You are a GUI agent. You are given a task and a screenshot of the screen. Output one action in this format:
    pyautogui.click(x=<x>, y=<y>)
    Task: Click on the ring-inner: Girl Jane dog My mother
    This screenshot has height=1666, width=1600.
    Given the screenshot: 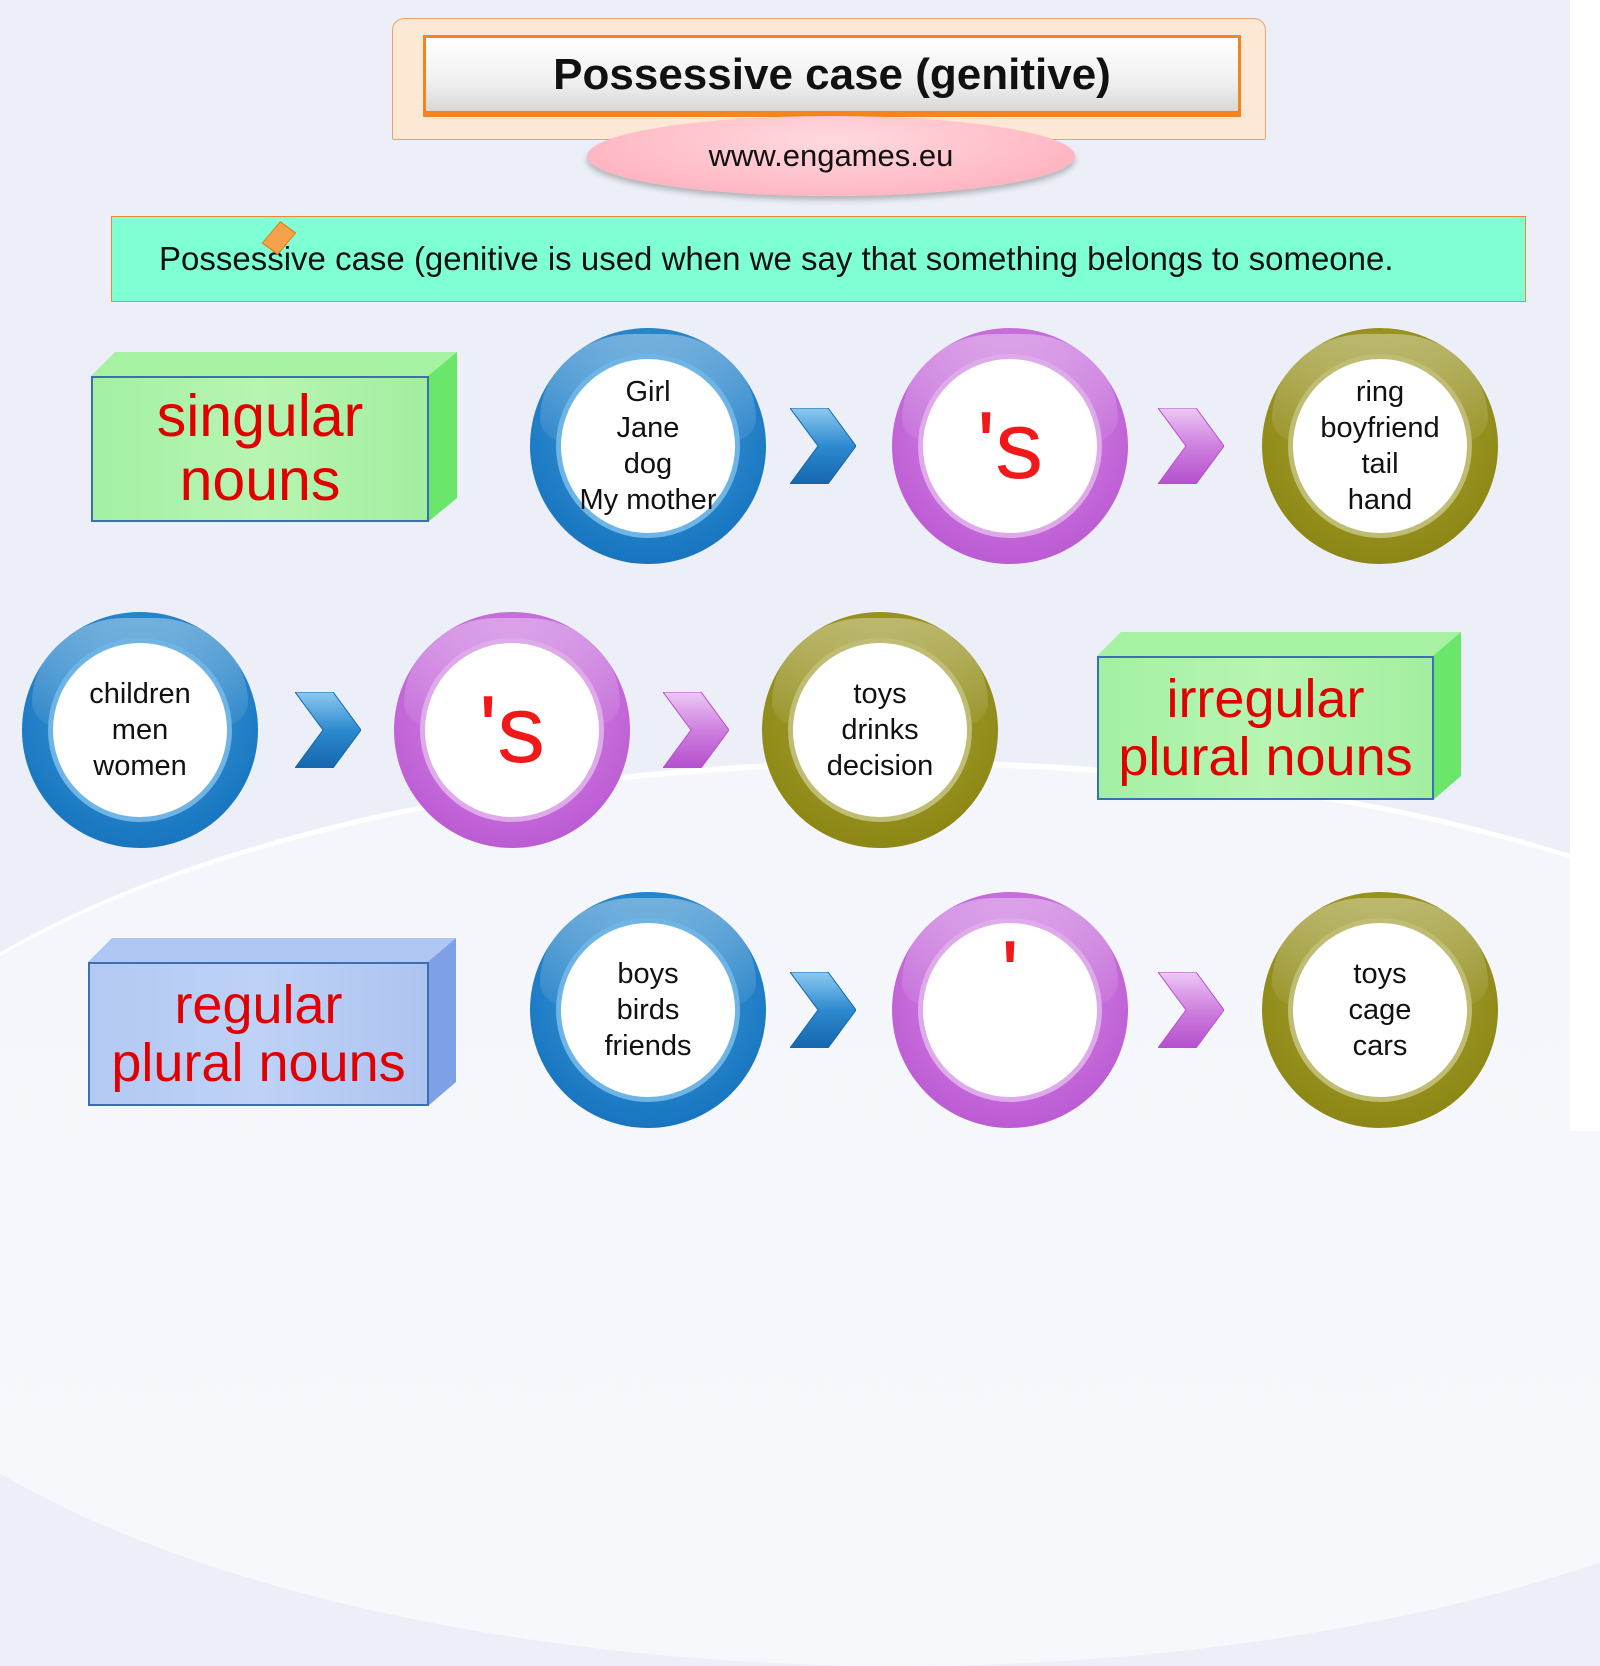 What is the action you would take?
    pyautogui.click(x=648, y=446)
    